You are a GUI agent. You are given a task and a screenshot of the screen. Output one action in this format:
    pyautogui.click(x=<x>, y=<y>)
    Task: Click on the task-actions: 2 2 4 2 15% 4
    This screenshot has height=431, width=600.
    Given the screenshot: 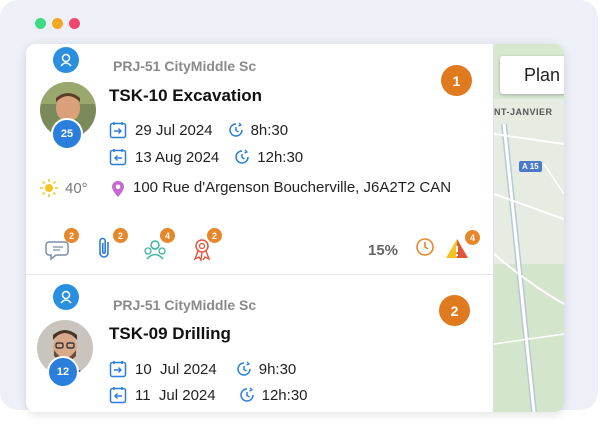 What is the action you would take?
    pyautogui.click(x=260, y=249)
    